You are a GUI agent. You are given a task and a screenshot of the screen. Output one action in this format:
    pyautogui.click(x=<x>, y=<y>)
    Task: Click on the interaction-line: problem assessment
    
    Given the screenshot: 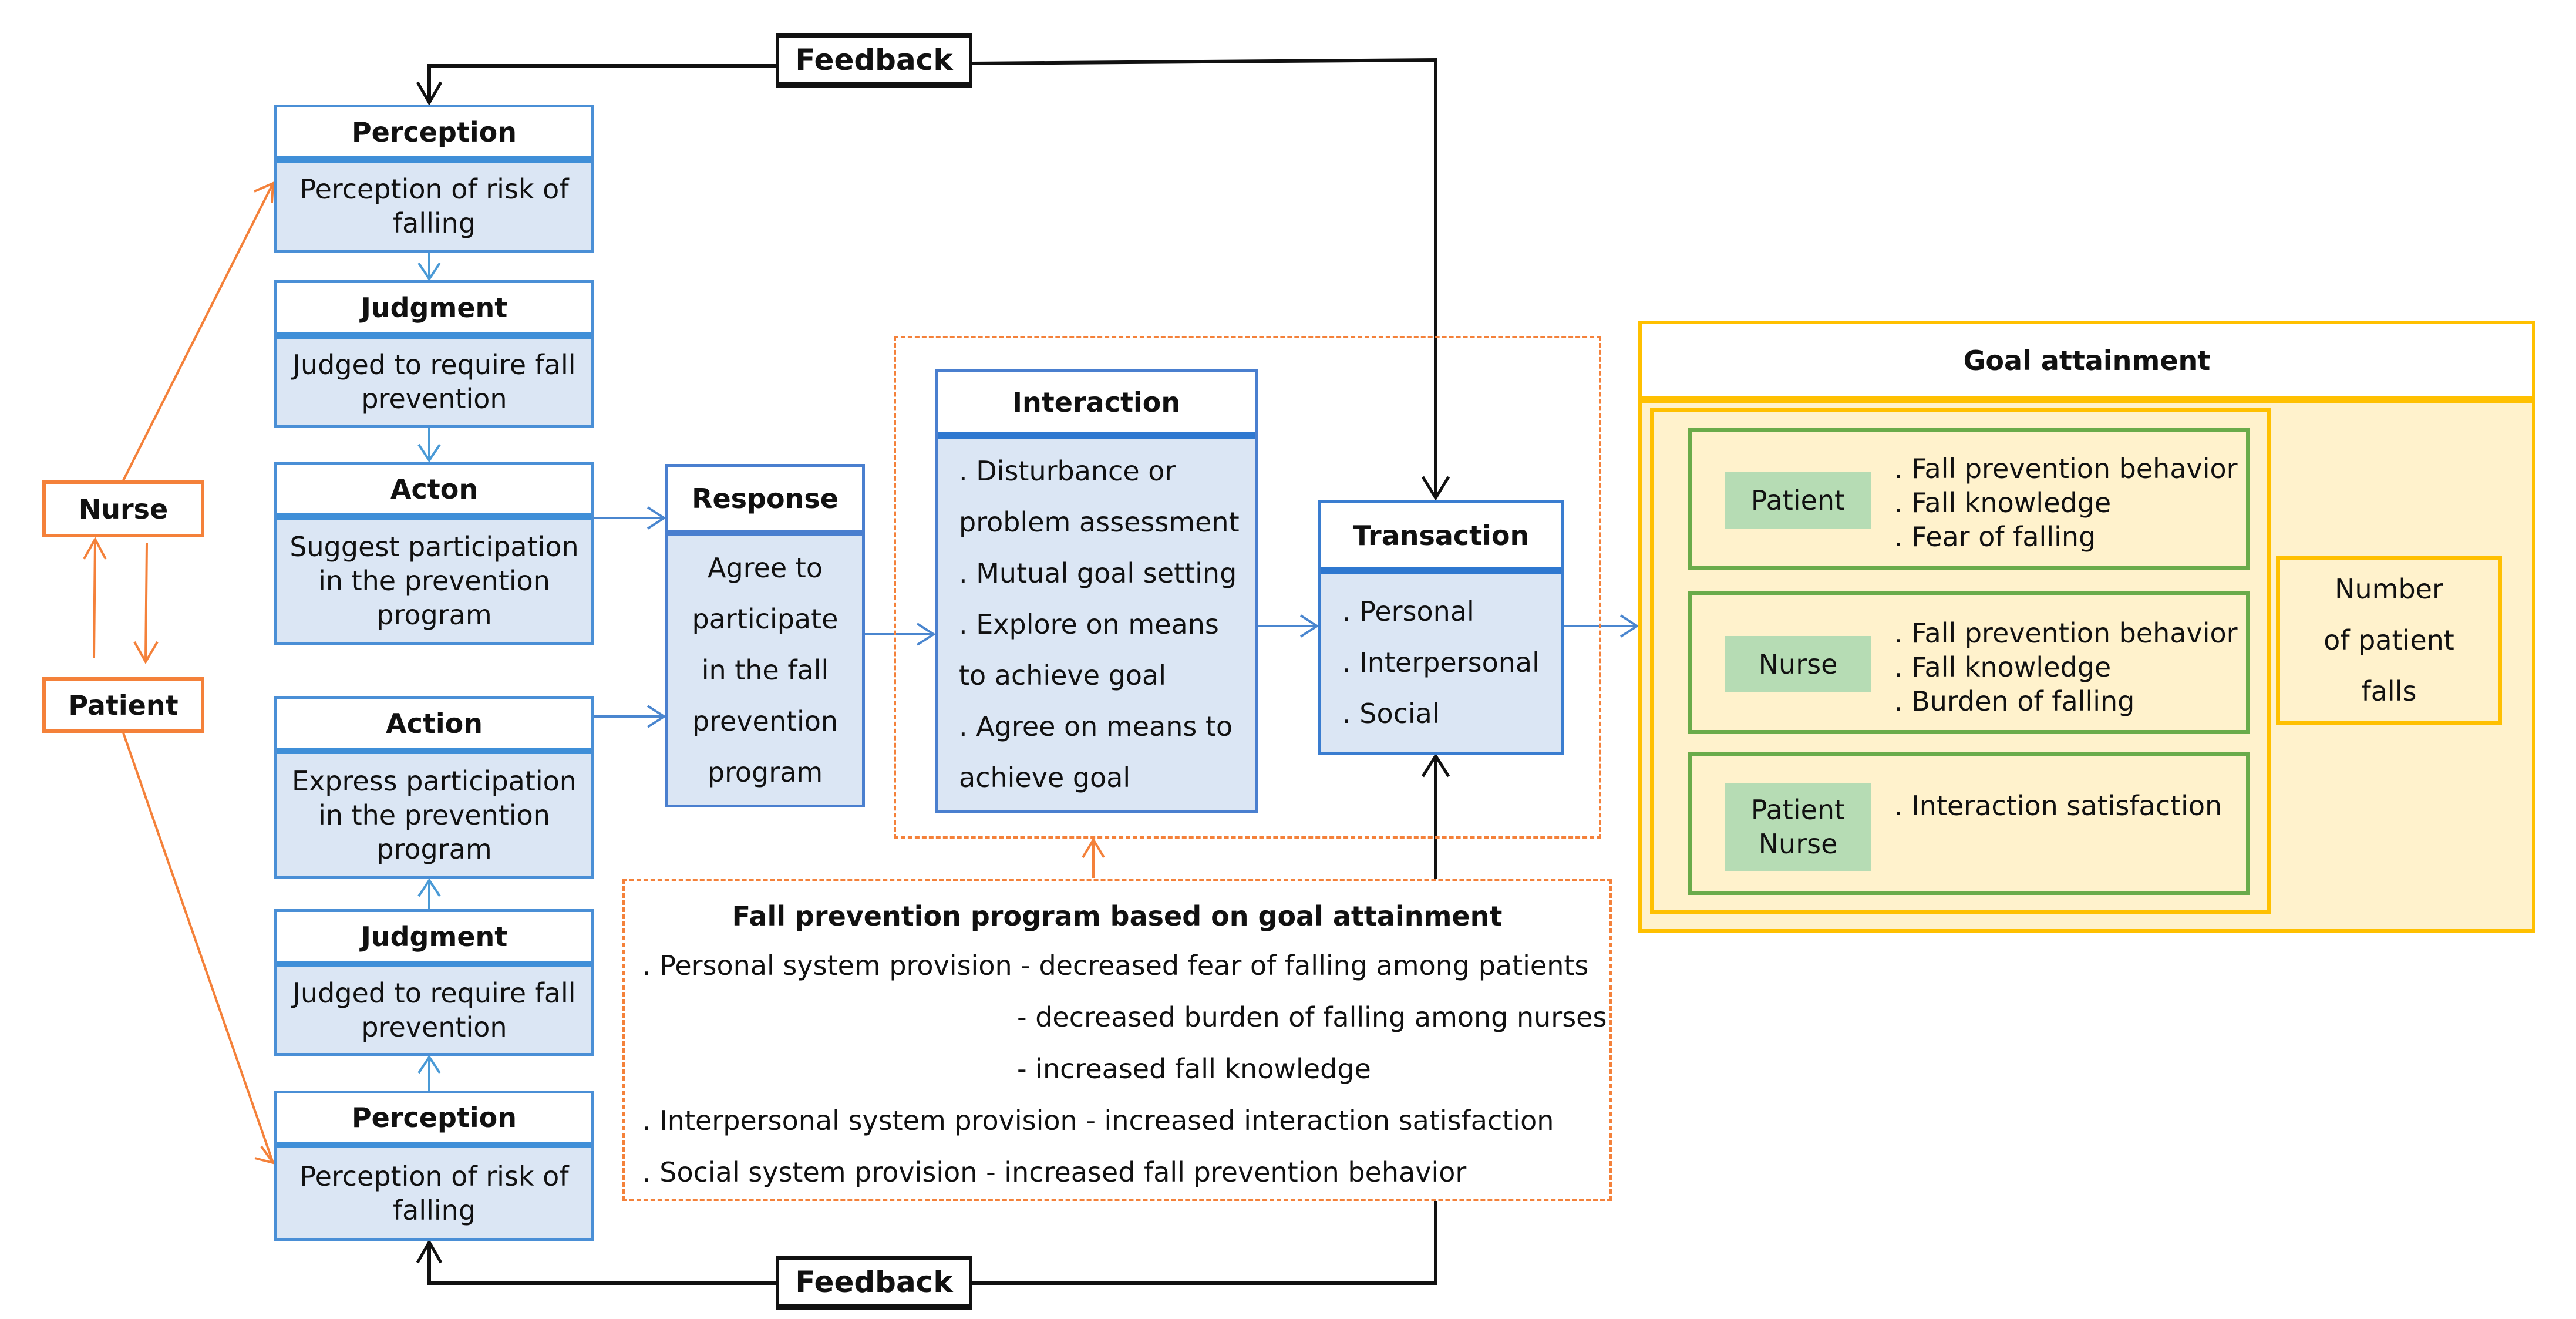 What is the action you would take?
    pyautogui.click(x=1099, y=522)
    